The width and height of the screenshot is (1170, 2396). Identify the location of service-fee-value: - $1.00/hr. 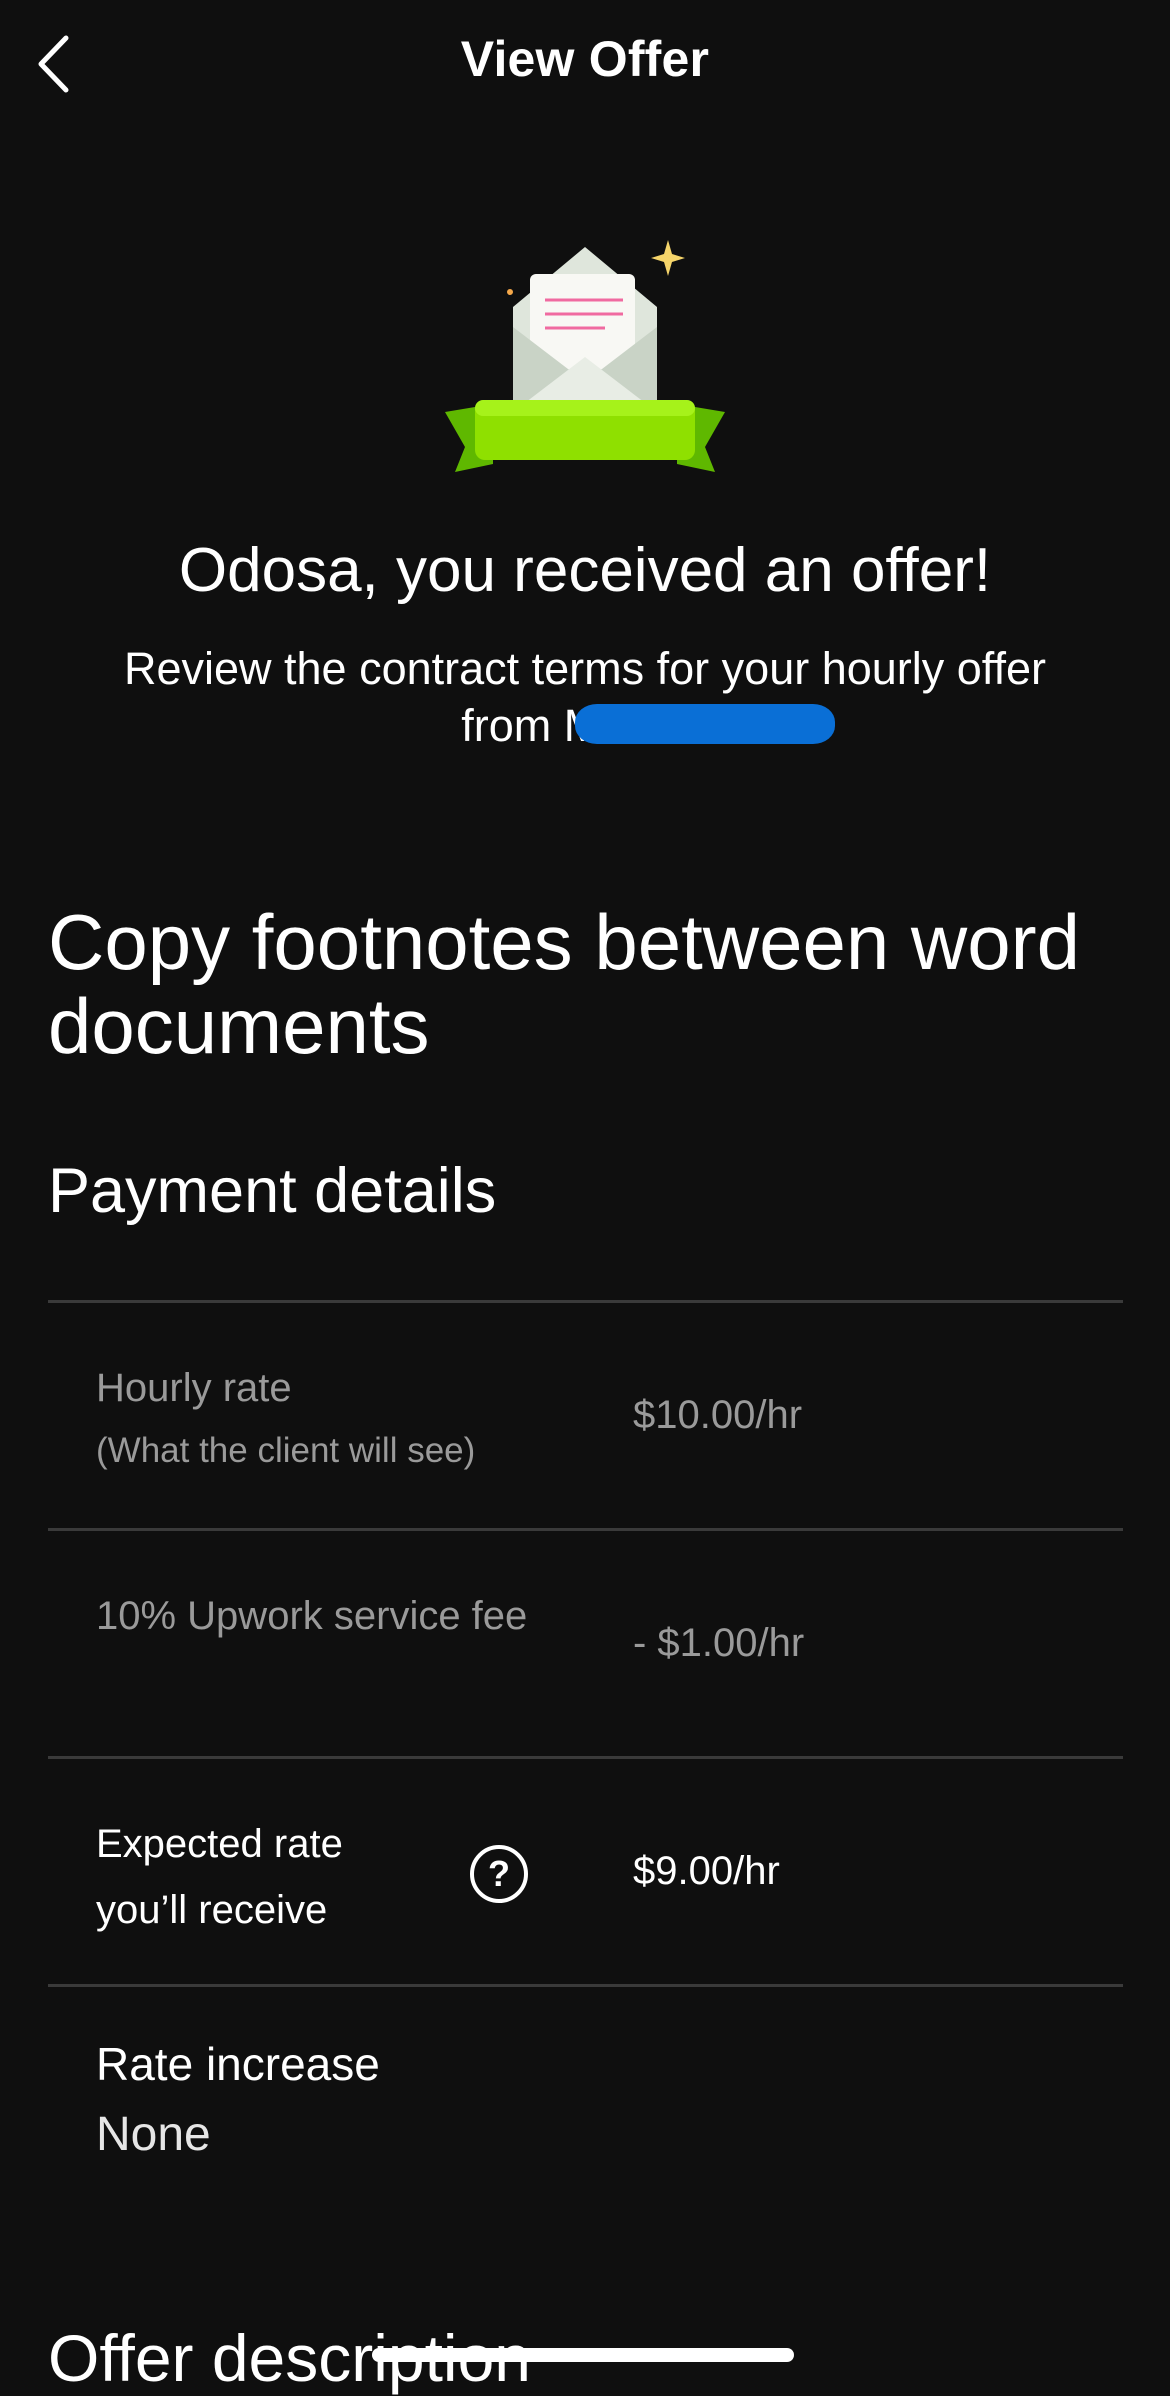
(719, 1643).